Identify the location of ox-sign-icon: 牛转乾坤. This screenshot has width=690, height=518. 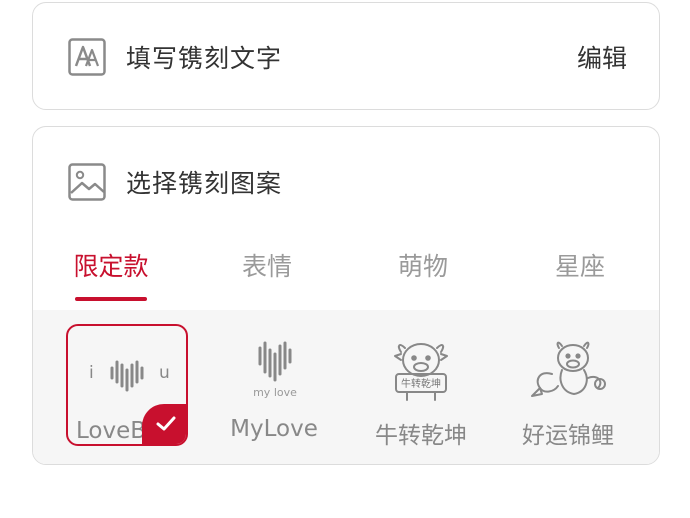
(421, 372).